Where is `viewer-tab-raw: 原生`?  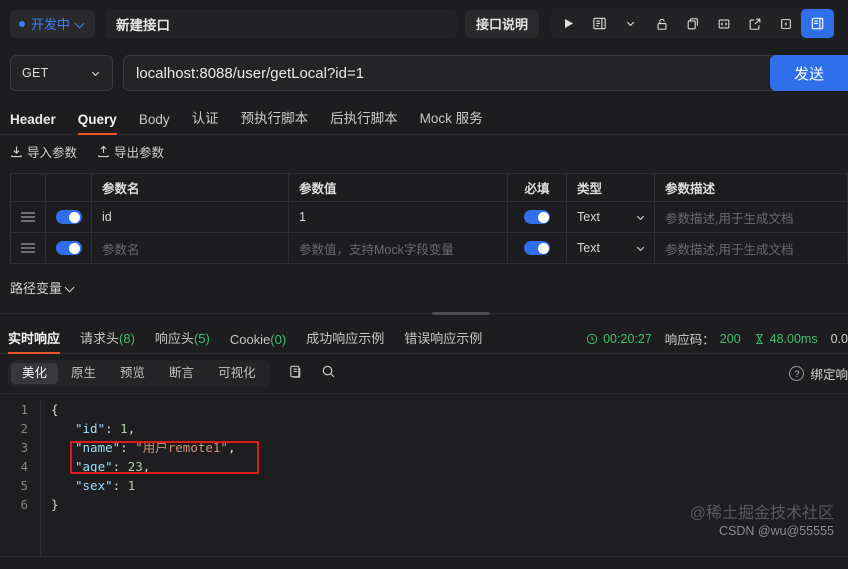 viewer-tab-raw: 原生 is located at coordinates (83, 373).